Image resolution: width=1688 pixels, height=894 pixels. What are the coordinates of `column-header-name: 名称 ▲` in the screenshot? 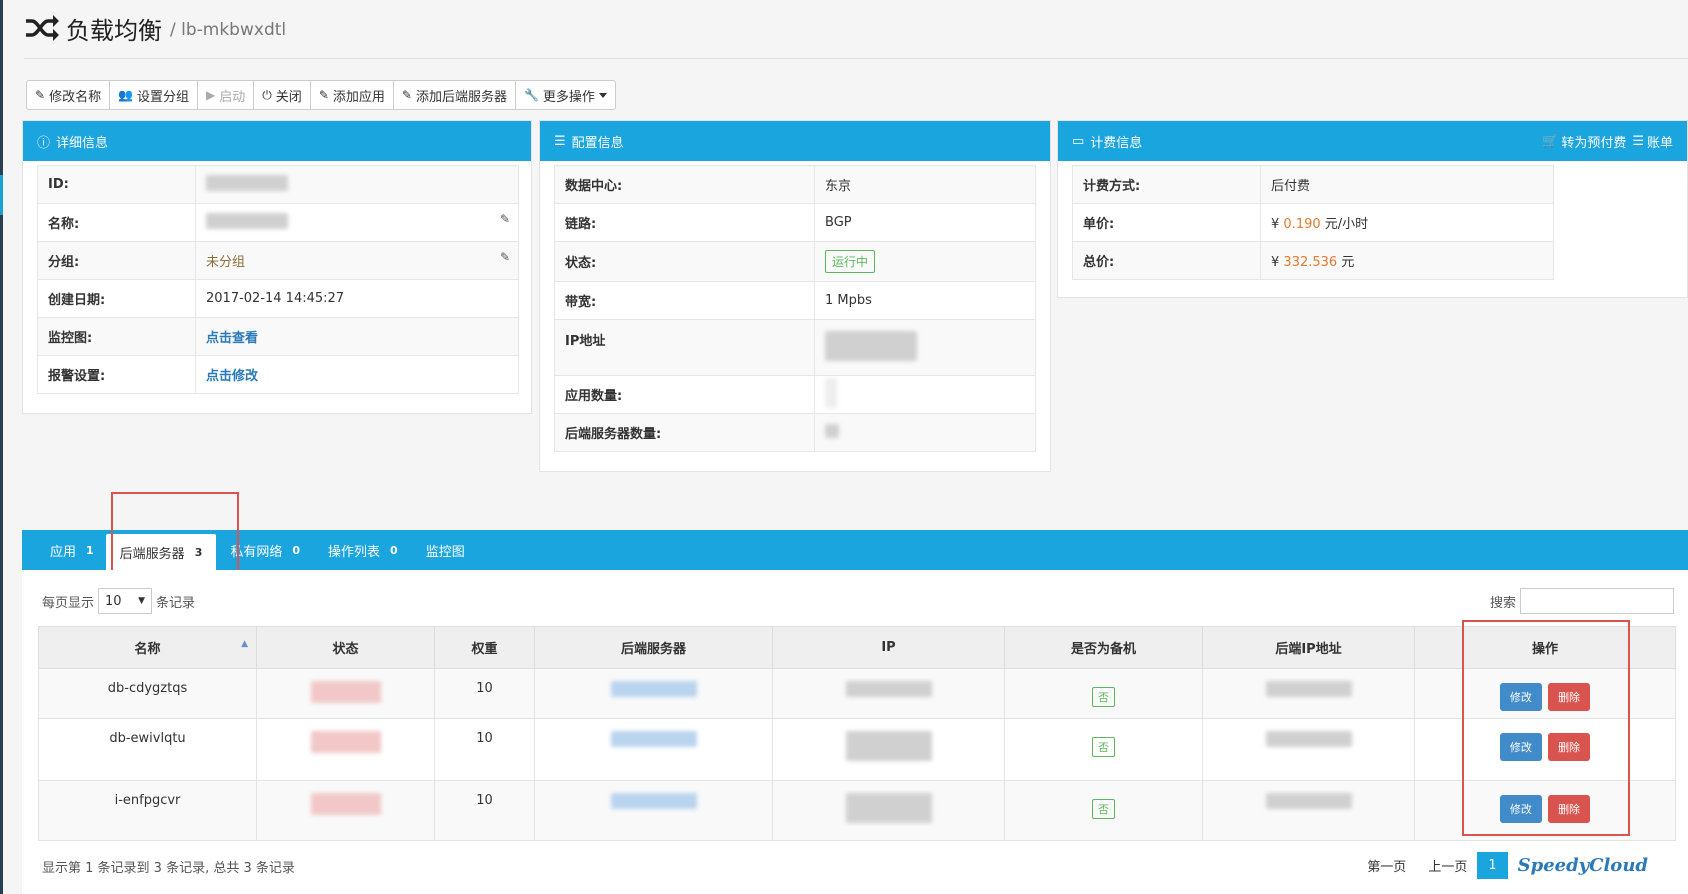 It's located at (147, 647).